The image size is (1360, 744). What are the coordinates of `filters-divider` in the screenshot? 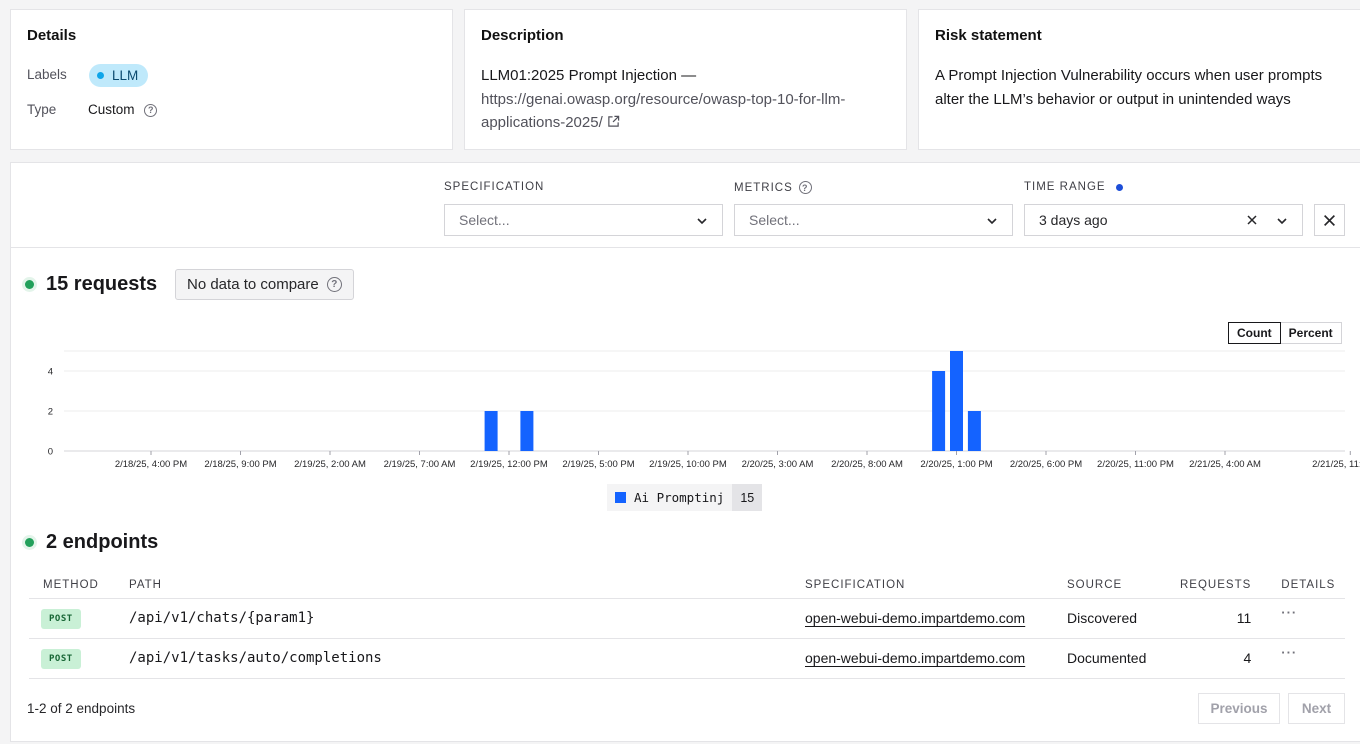 It's located at (685, 247).